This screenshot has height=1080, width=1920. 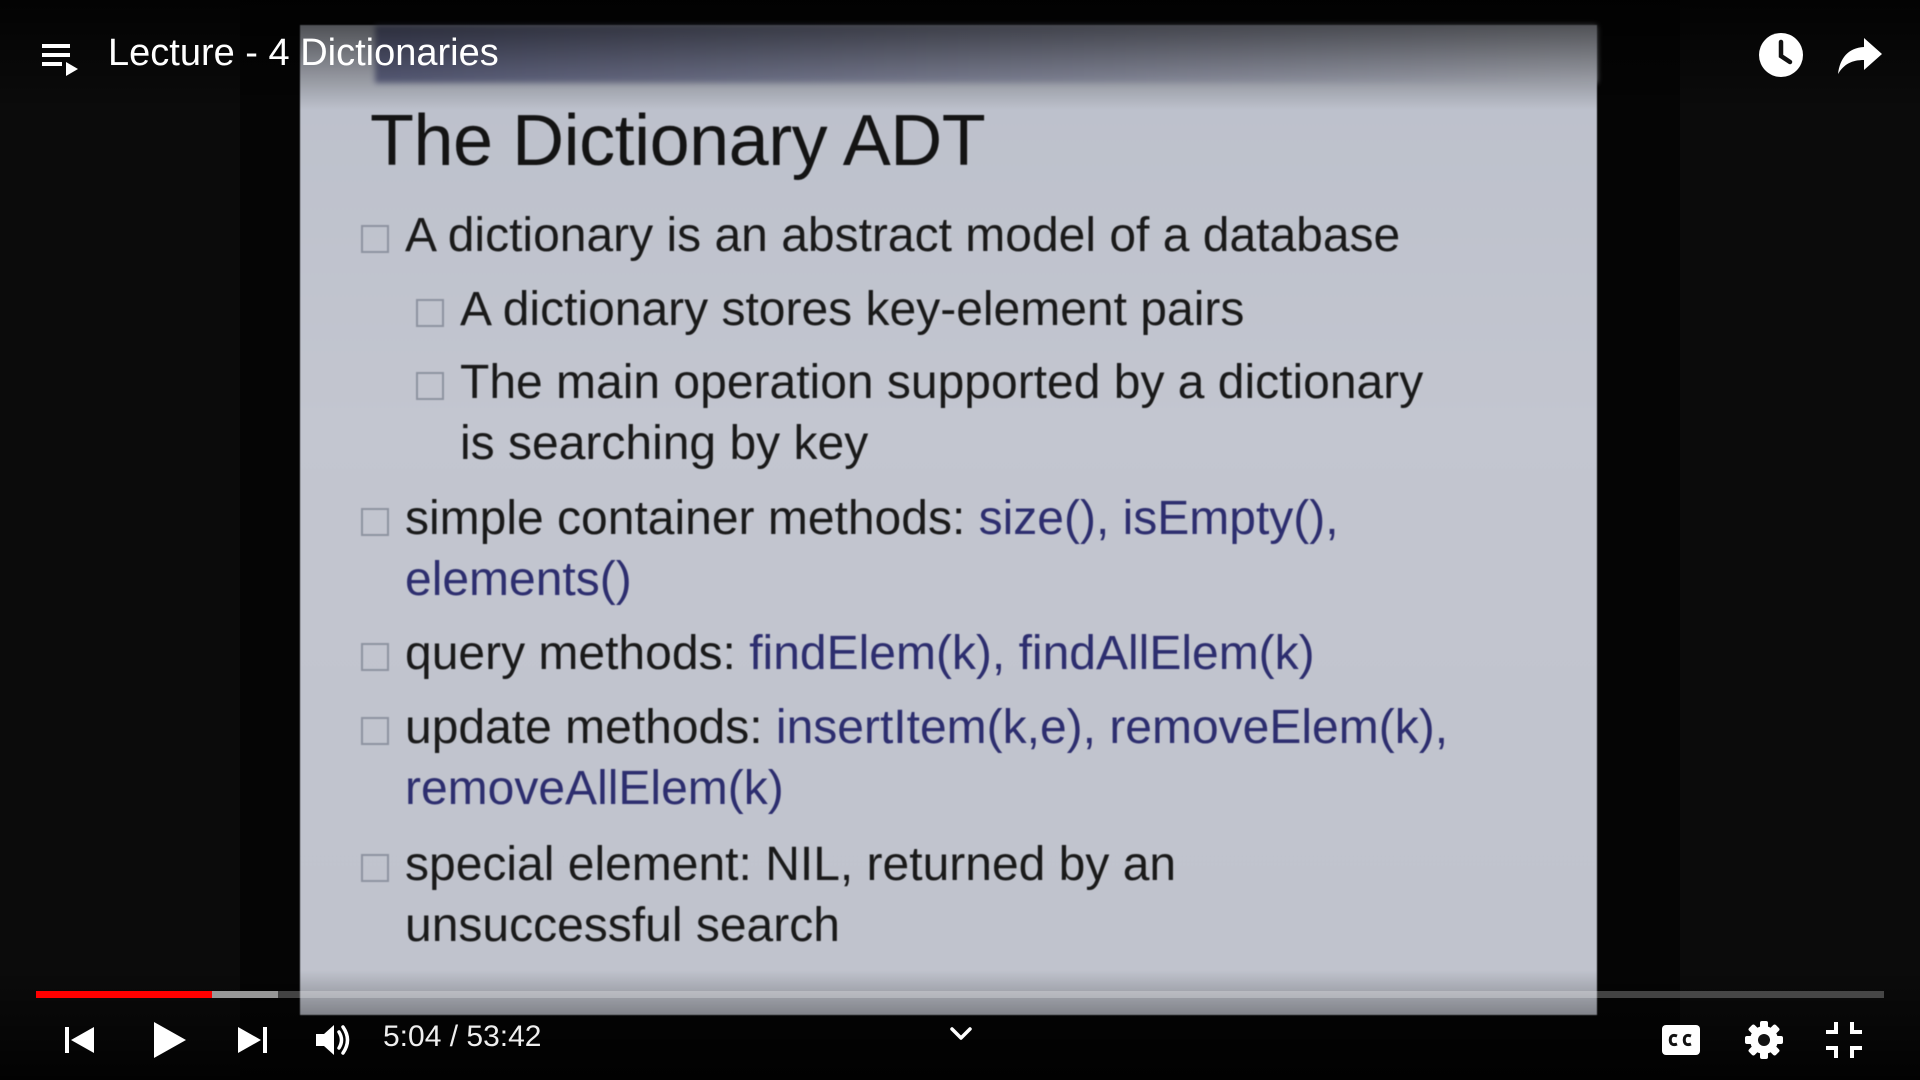 I want to click on bullet-text: simple container methods:, so click(x=692, y=518).